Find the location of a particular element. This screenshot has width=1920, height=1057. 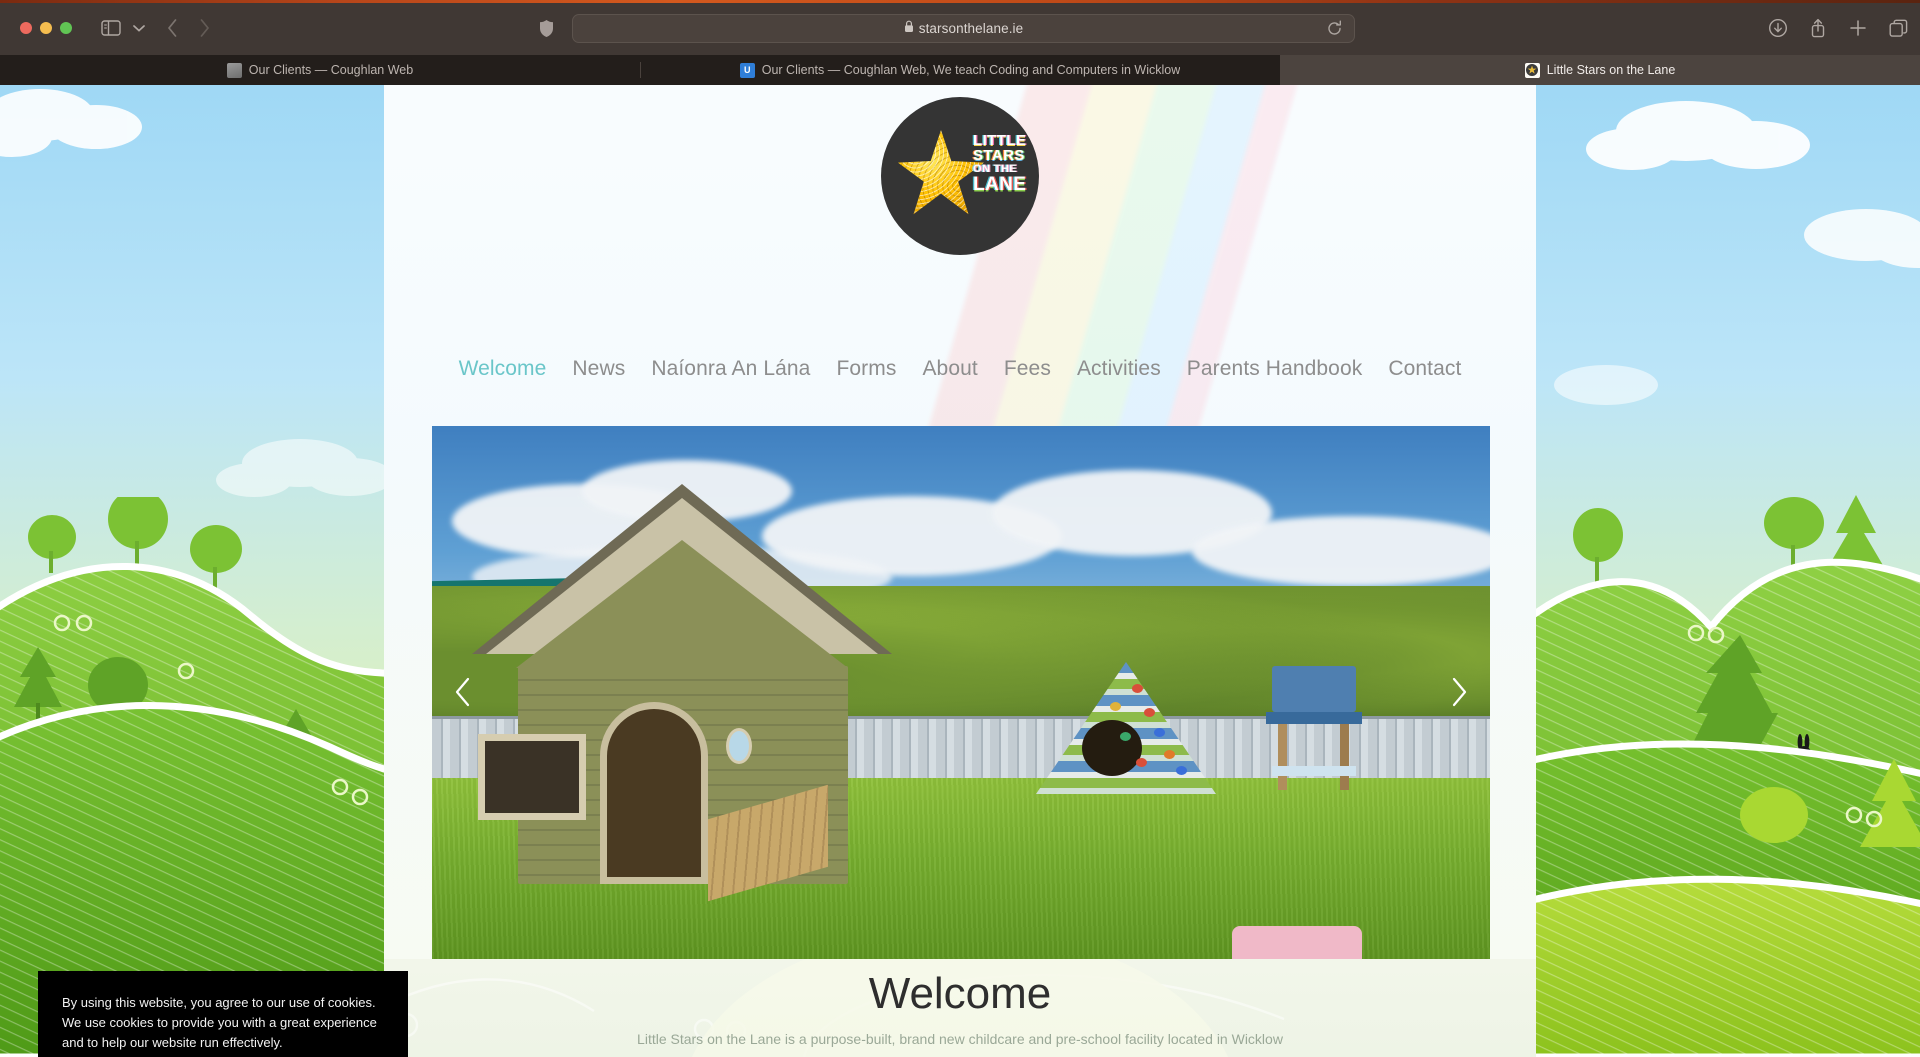

nav-item-naionra-an-lana: Naíonra An Lána is located at coordinates (730, 369).